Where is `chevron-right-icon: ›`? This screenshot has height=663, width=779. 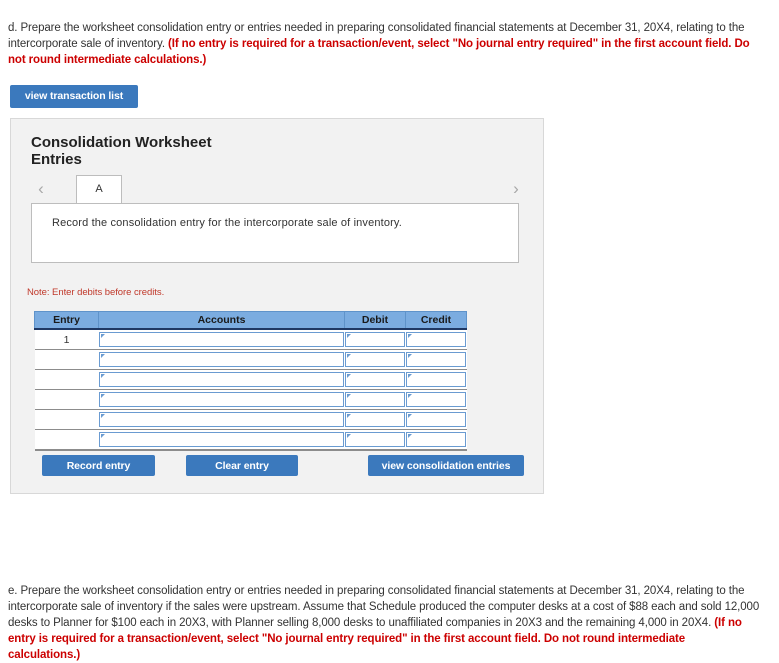 chevron-right-icon: › is located at coordinates (516, 189).